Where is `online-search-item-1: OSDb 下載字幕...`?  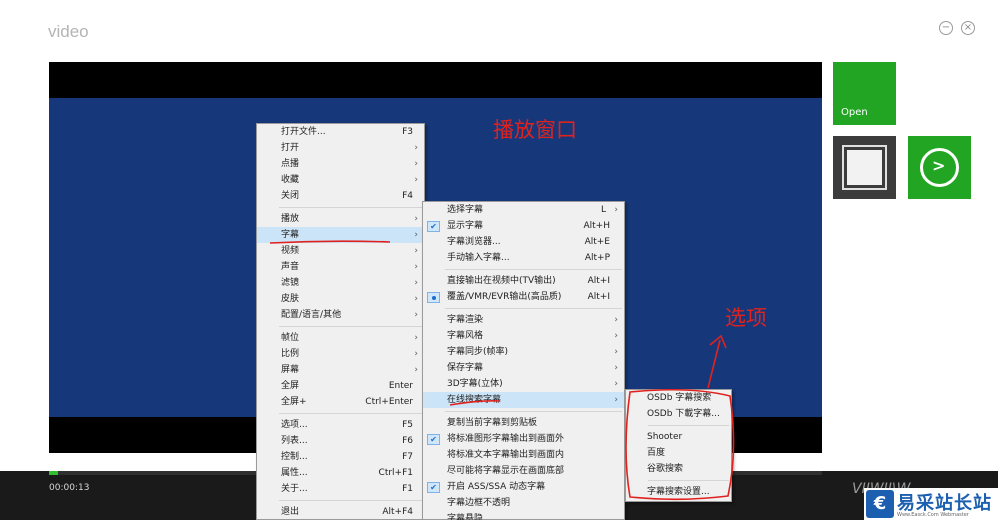 online-search-item-1: OSDb 下載字幕... is located at coordinates (678, 414).